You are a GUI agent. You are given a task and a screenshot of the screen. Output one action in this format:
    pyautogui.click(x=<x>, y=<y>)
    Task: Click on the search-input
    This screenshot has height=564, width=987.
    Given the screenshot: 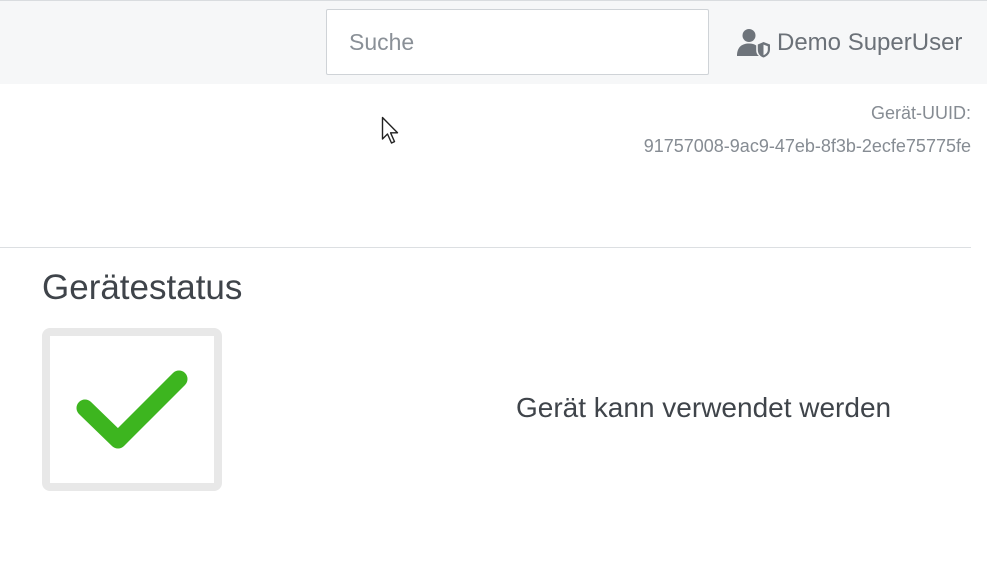 What is the action you would take?
    pyautogui.click(x=517, y=42)
    